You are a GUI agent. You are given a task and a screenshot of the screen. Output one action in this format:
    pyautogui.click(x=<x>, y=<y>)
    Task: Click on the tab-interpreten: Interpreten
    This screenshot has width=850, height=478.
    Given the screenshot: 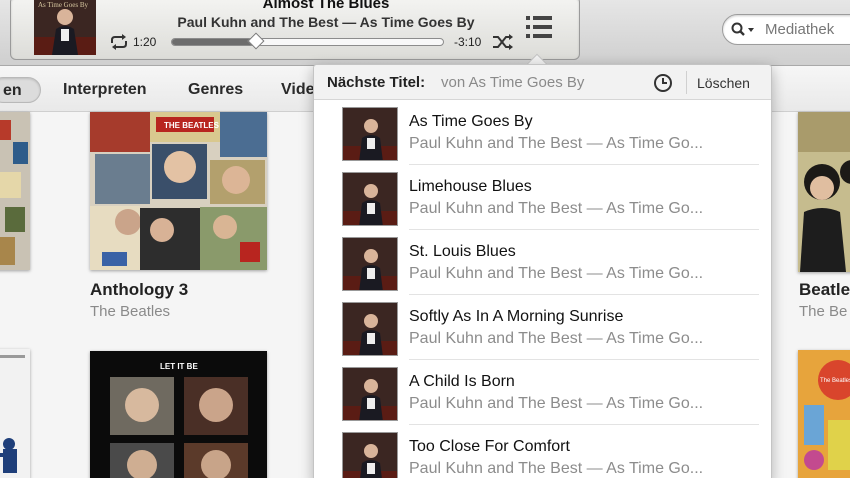 What is the action you would take?
    pyautogui.click(x=105, y=90)
    